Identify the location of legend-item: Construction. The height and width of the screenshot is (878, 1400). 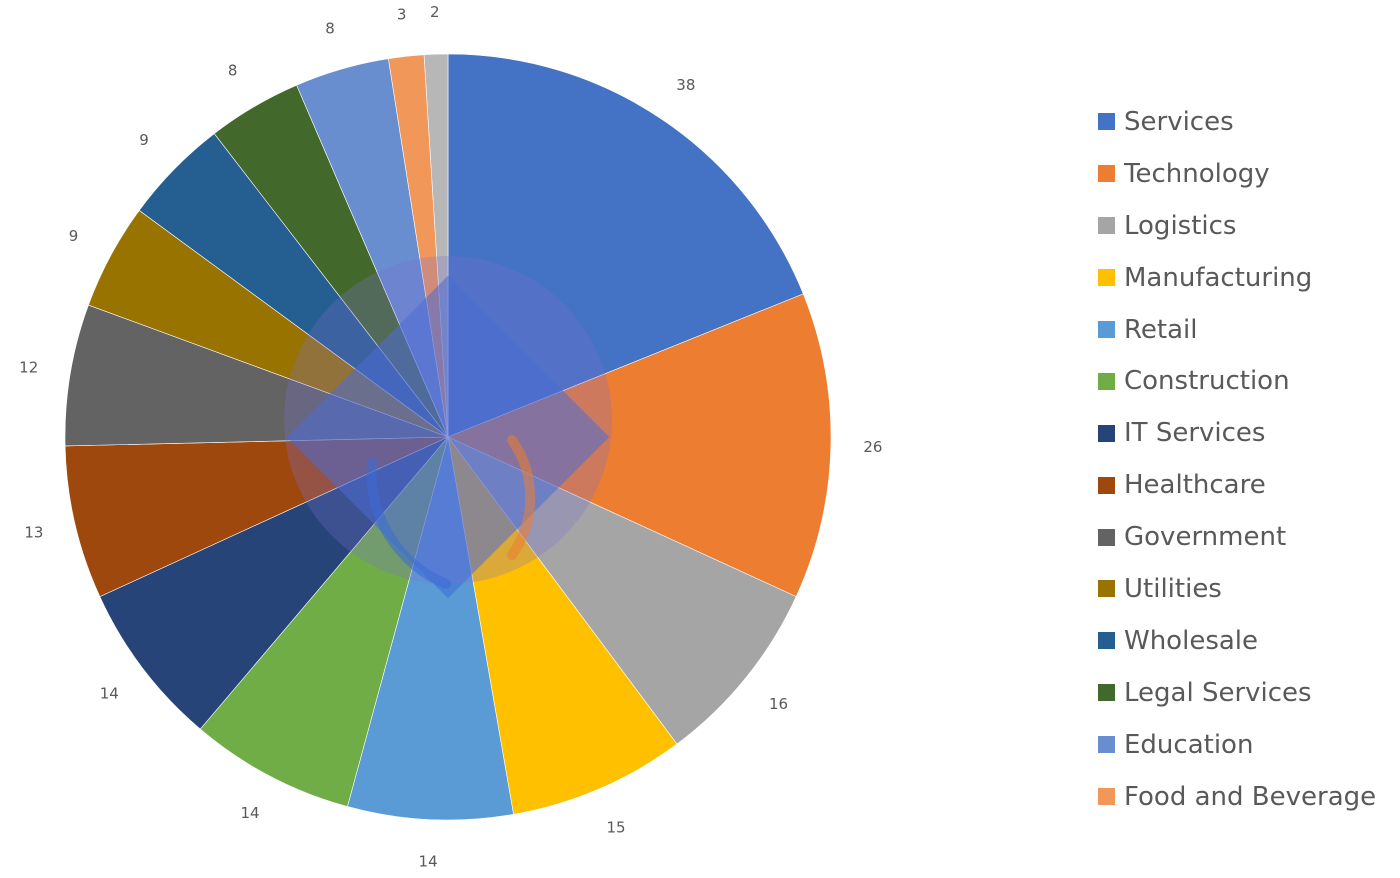
(1237, 381).